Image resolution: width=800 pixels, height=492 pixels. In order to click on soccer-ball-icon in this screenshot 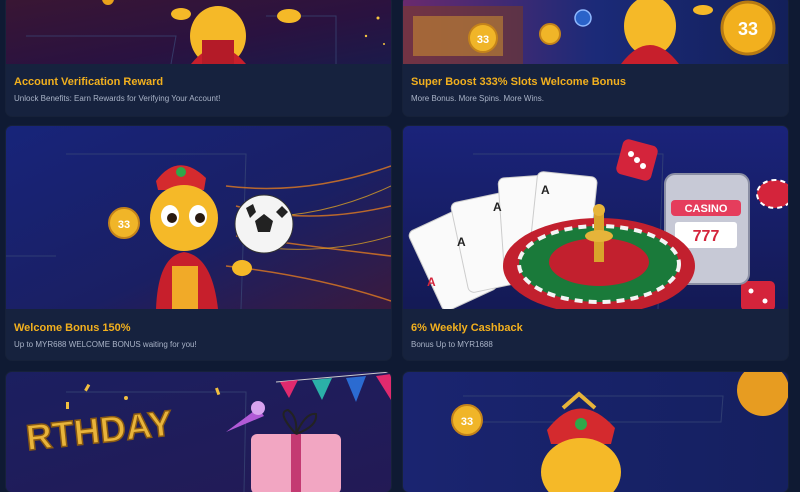, I will do `click(264, 224)`.